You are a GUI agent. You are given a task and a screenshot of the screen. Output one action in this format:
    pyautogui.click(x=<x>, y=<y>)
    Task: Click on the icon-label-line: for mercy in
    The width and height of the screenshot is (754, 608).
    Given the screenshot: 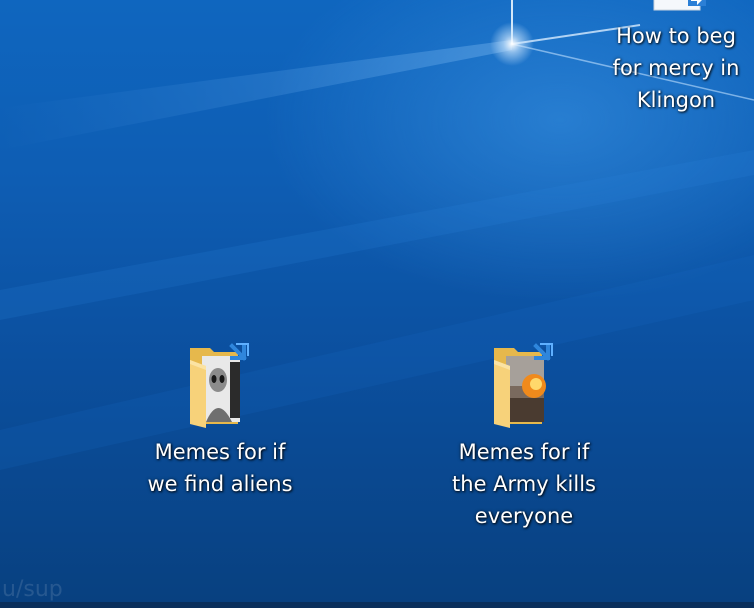 What is the action you would take?
    pyautogui.click(x=676, y=68)
    